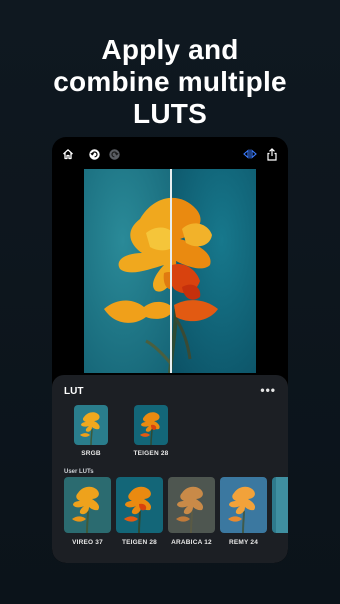 The height and width of the screenshot is (604, 340). What do you see at coordinates (87, 542) in the screenshot?
I see `user-lut-label: VIREO 37` at bounding box center [87, 542].